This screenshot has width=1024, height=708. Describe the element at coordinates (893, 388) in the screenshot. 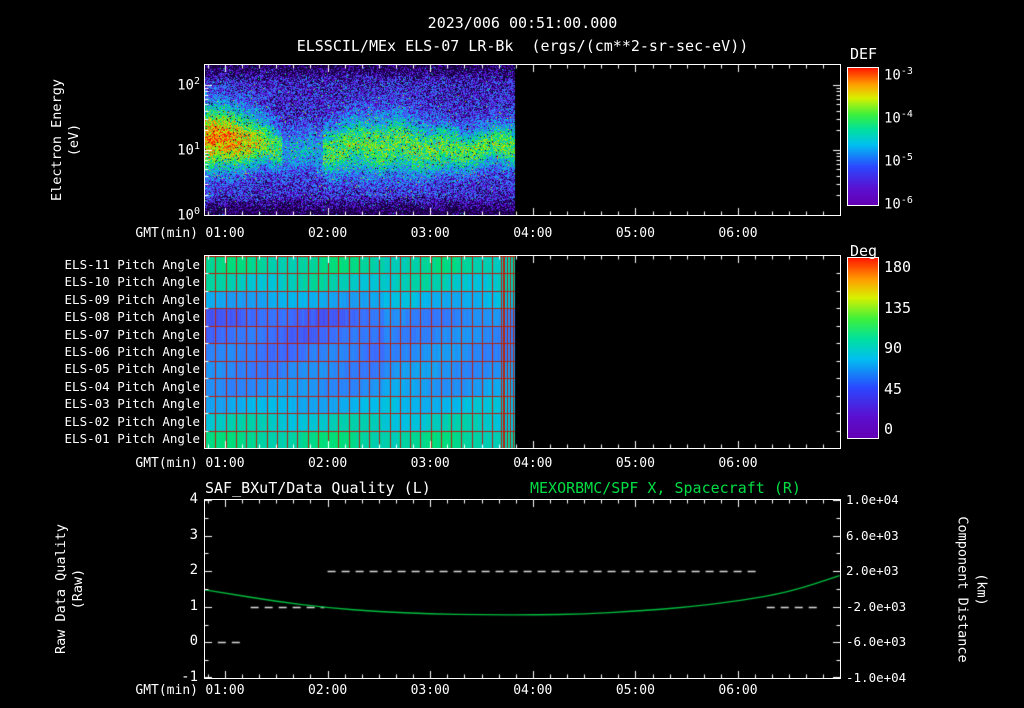

I see `deg-colorbar-tick-label: 45` at that location.